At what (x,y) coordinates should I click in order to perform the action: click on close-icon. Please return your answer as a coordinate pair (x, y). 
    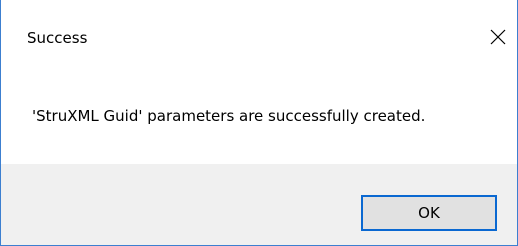
    Looking at the image, I should click on (498, 37).